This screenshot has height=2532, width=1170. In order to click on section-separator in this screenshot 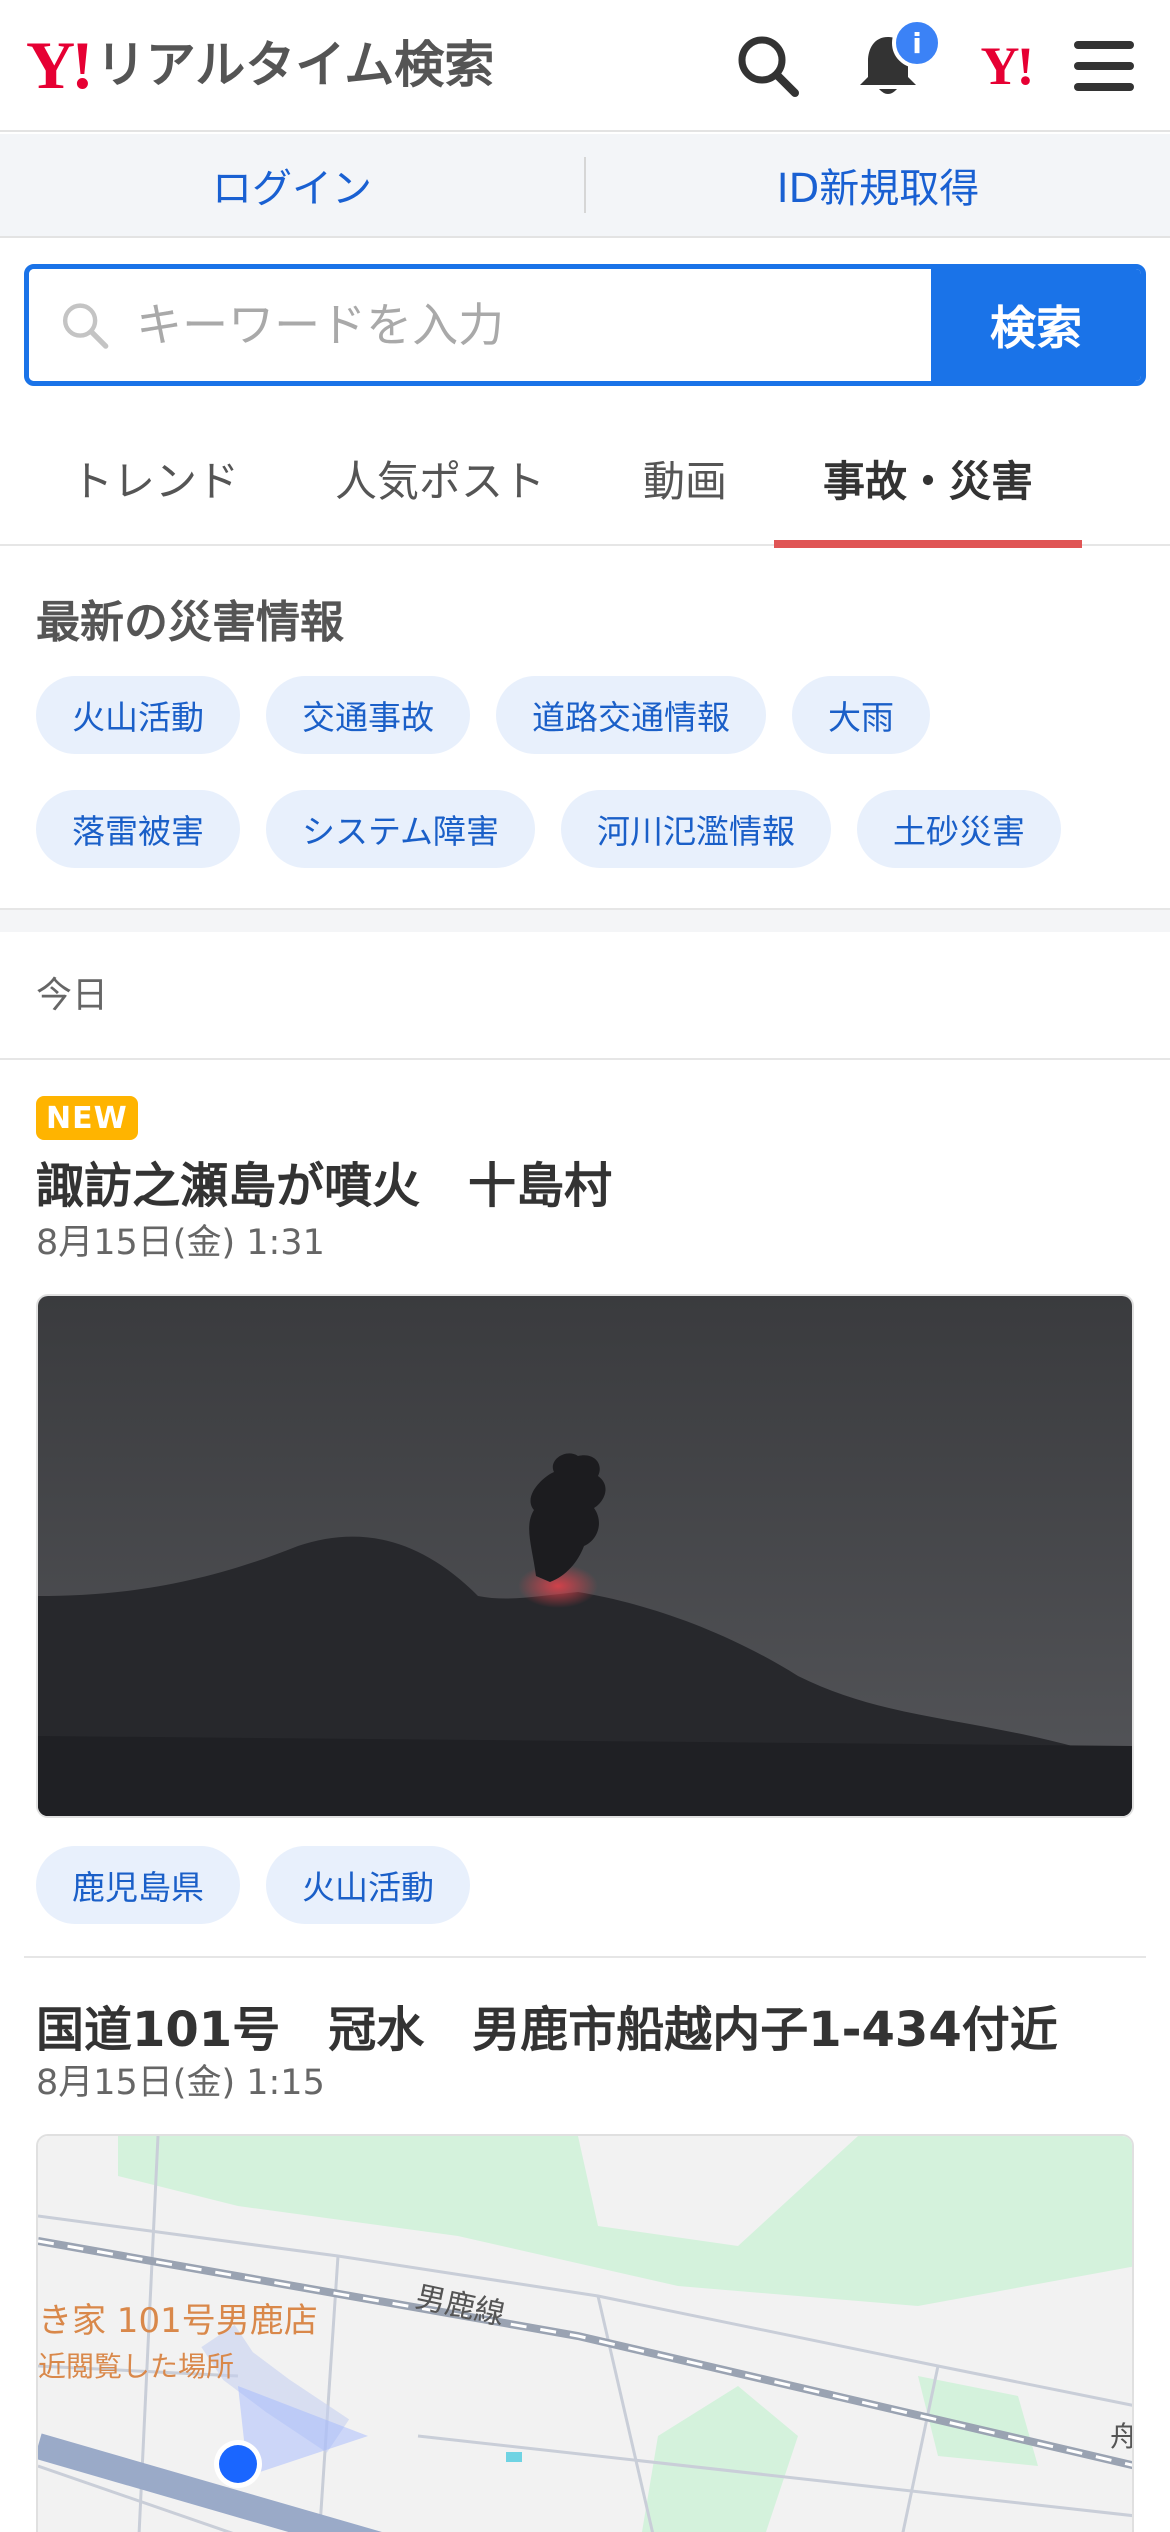, I will do `click(585, 920)`.